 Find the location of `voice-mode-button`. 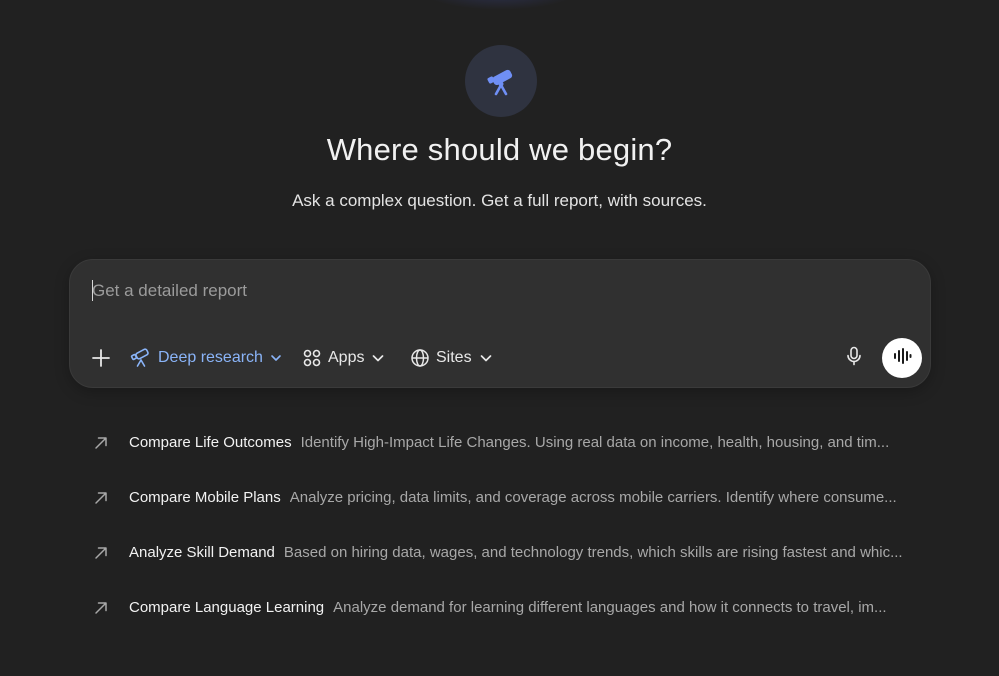

voice-mode-button is located at coordinates (902, 358).